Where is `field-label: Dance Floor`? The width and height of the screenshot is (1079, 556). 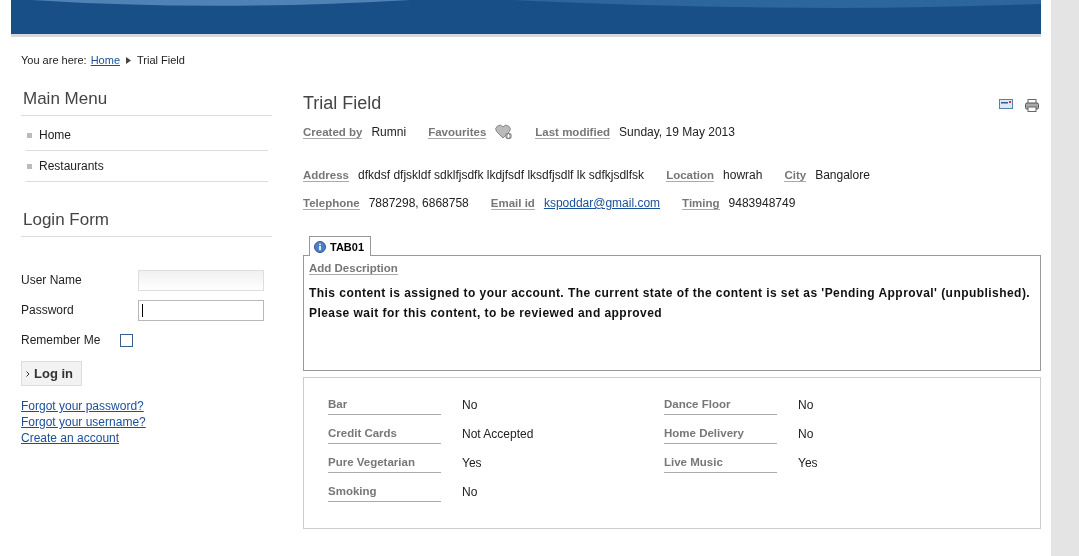 field-label: Dance Floor is located at coordinates (720, 406).